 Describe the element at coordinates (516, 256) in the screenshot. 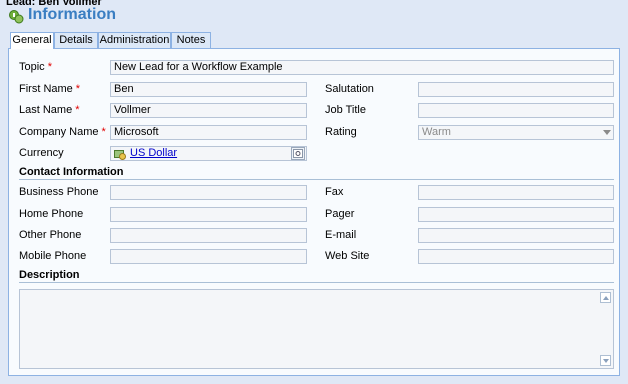

I see `web-site-field` at that location.